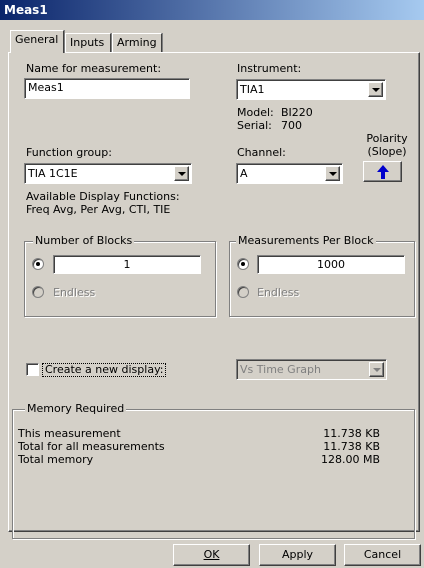 This screenshot has width=424, height=568. I want to click on arrow-up-icon, so click(383, 172).